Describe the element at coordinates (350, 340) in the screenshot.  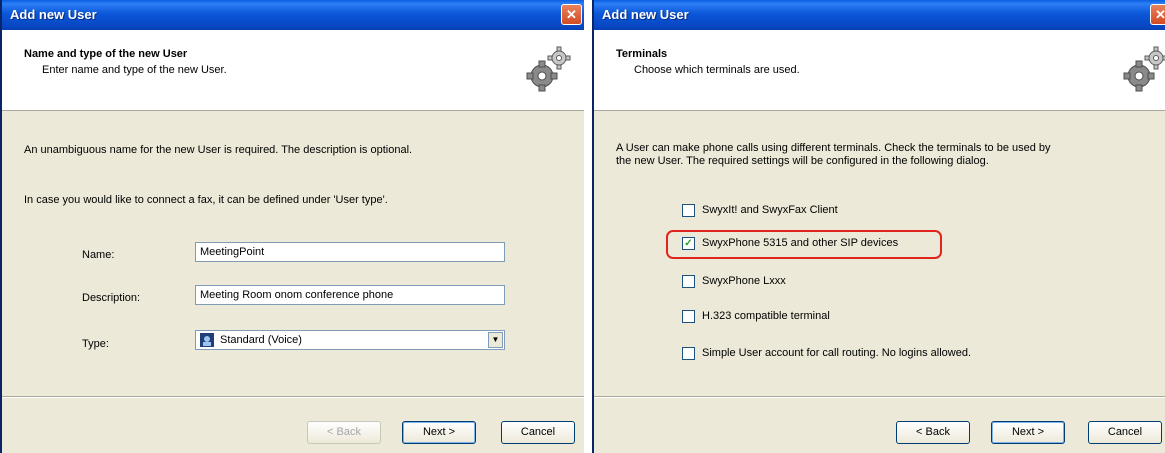
I see `type-select: Standard (Voice) ▼` at that location.